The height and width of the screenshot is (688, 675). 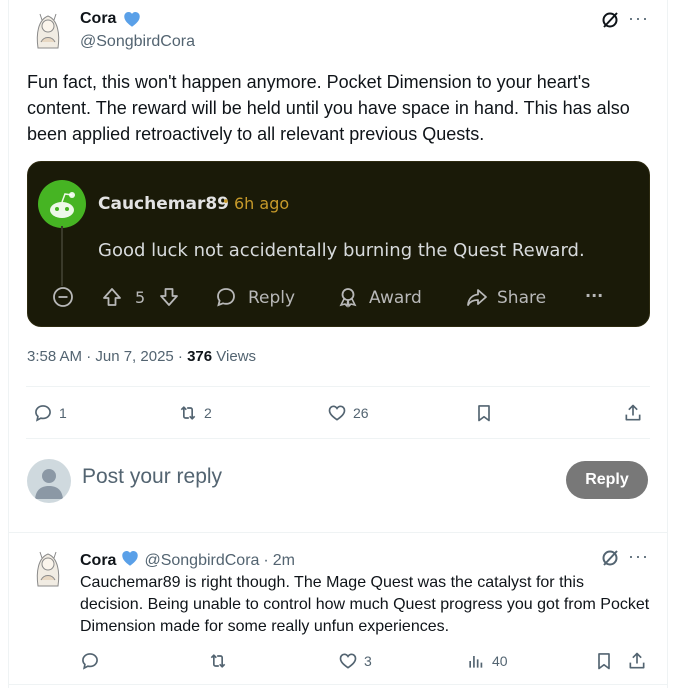 I want to click on analytics-icon, so click(x=476, y=662).